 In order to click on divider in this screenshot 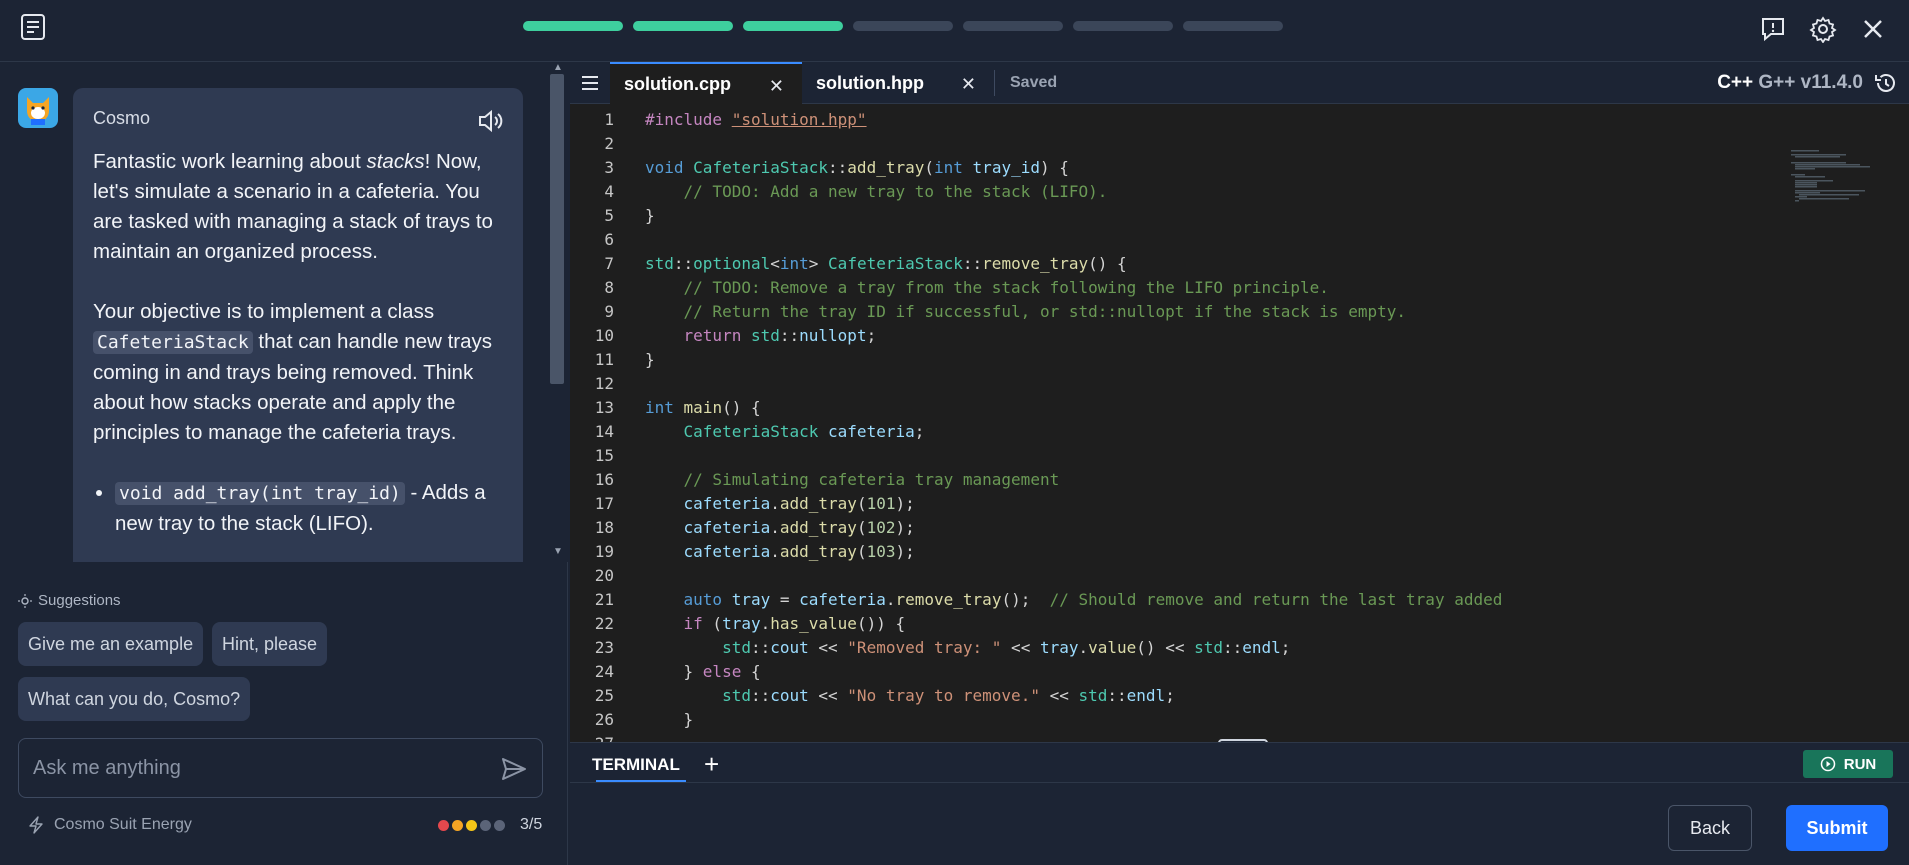, I will do `click(994, 83)`.